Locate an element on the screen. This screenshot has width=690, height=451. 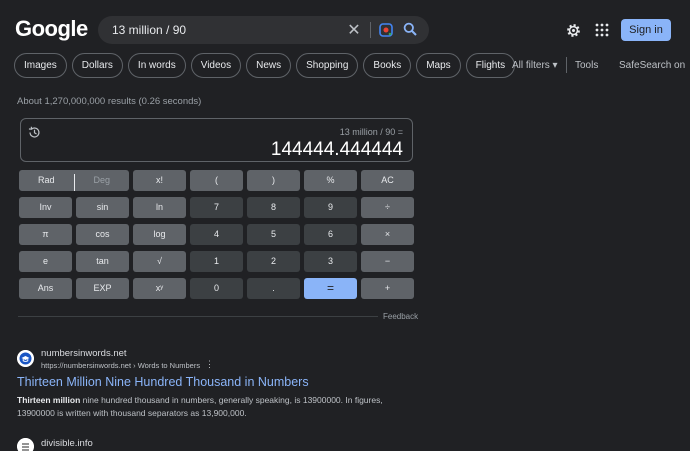
chip-books: Books is located at coordinates (387, 65).